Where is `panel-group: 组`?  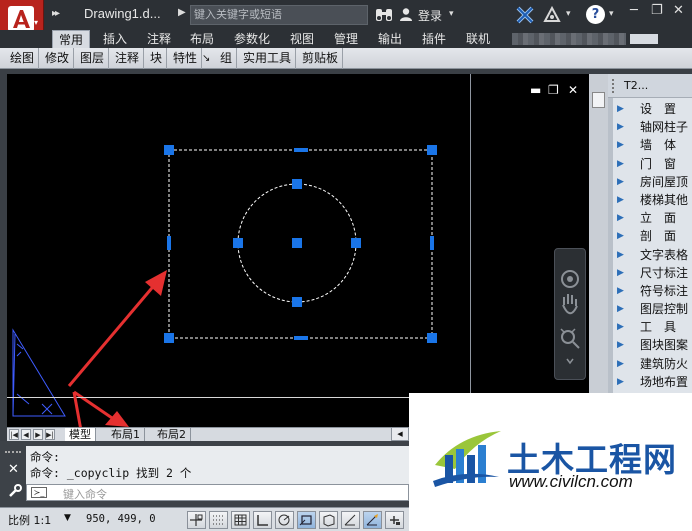
panel-group: 组 is located at coordinates (227, 58).